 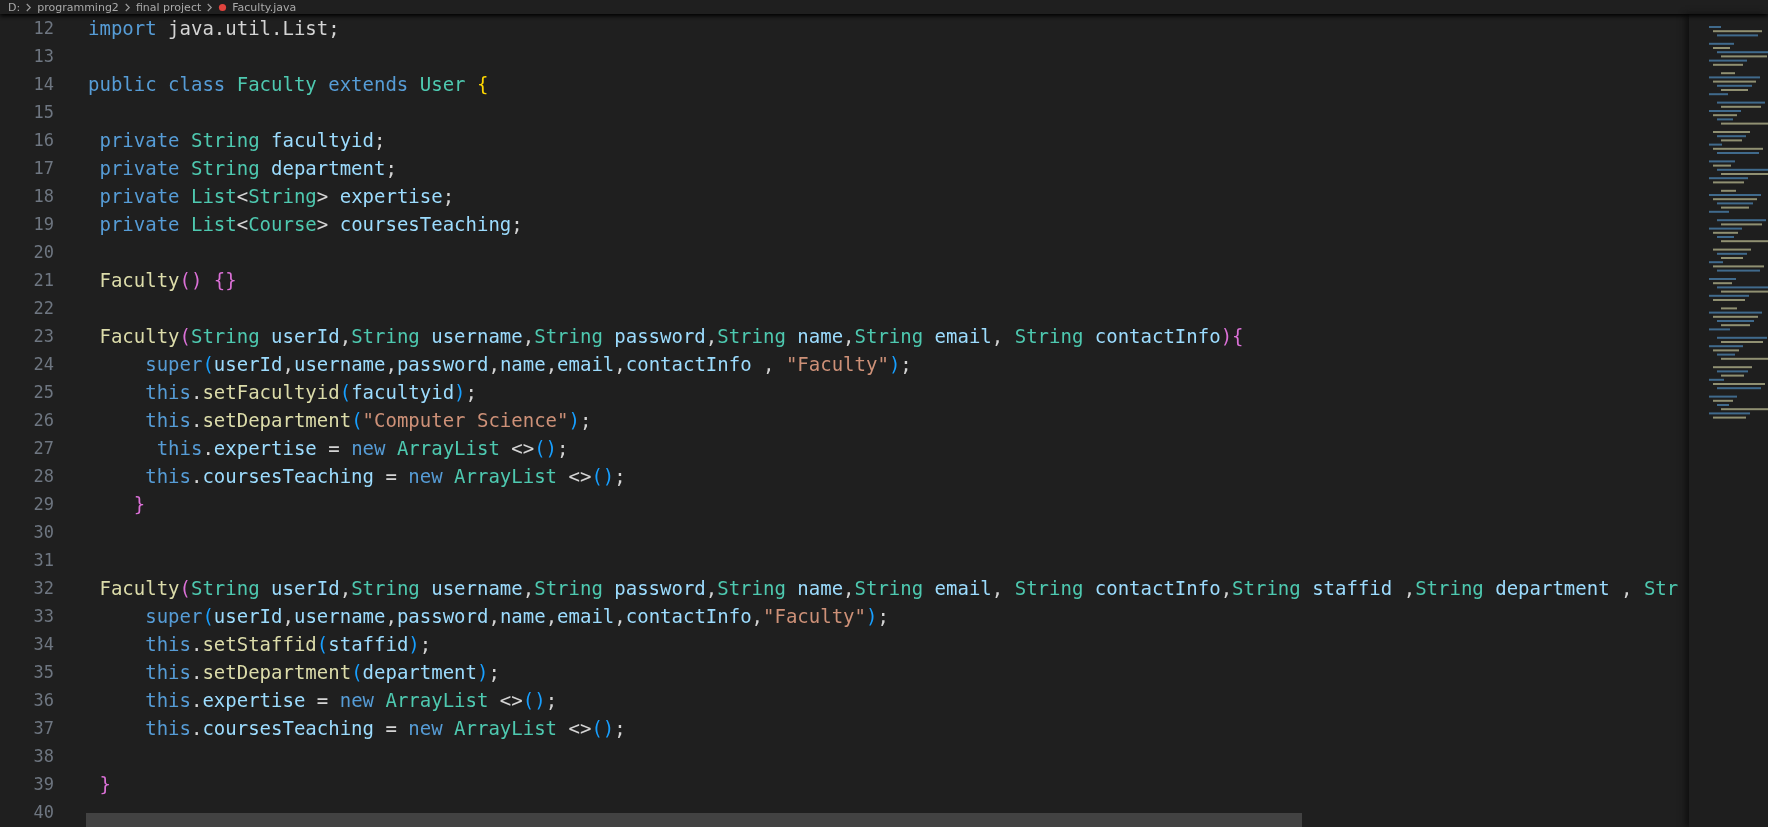 What do you see at coordinates (43, 700) in the screenshot?
I see `line-number: 36` at bounding box center [43, 700].